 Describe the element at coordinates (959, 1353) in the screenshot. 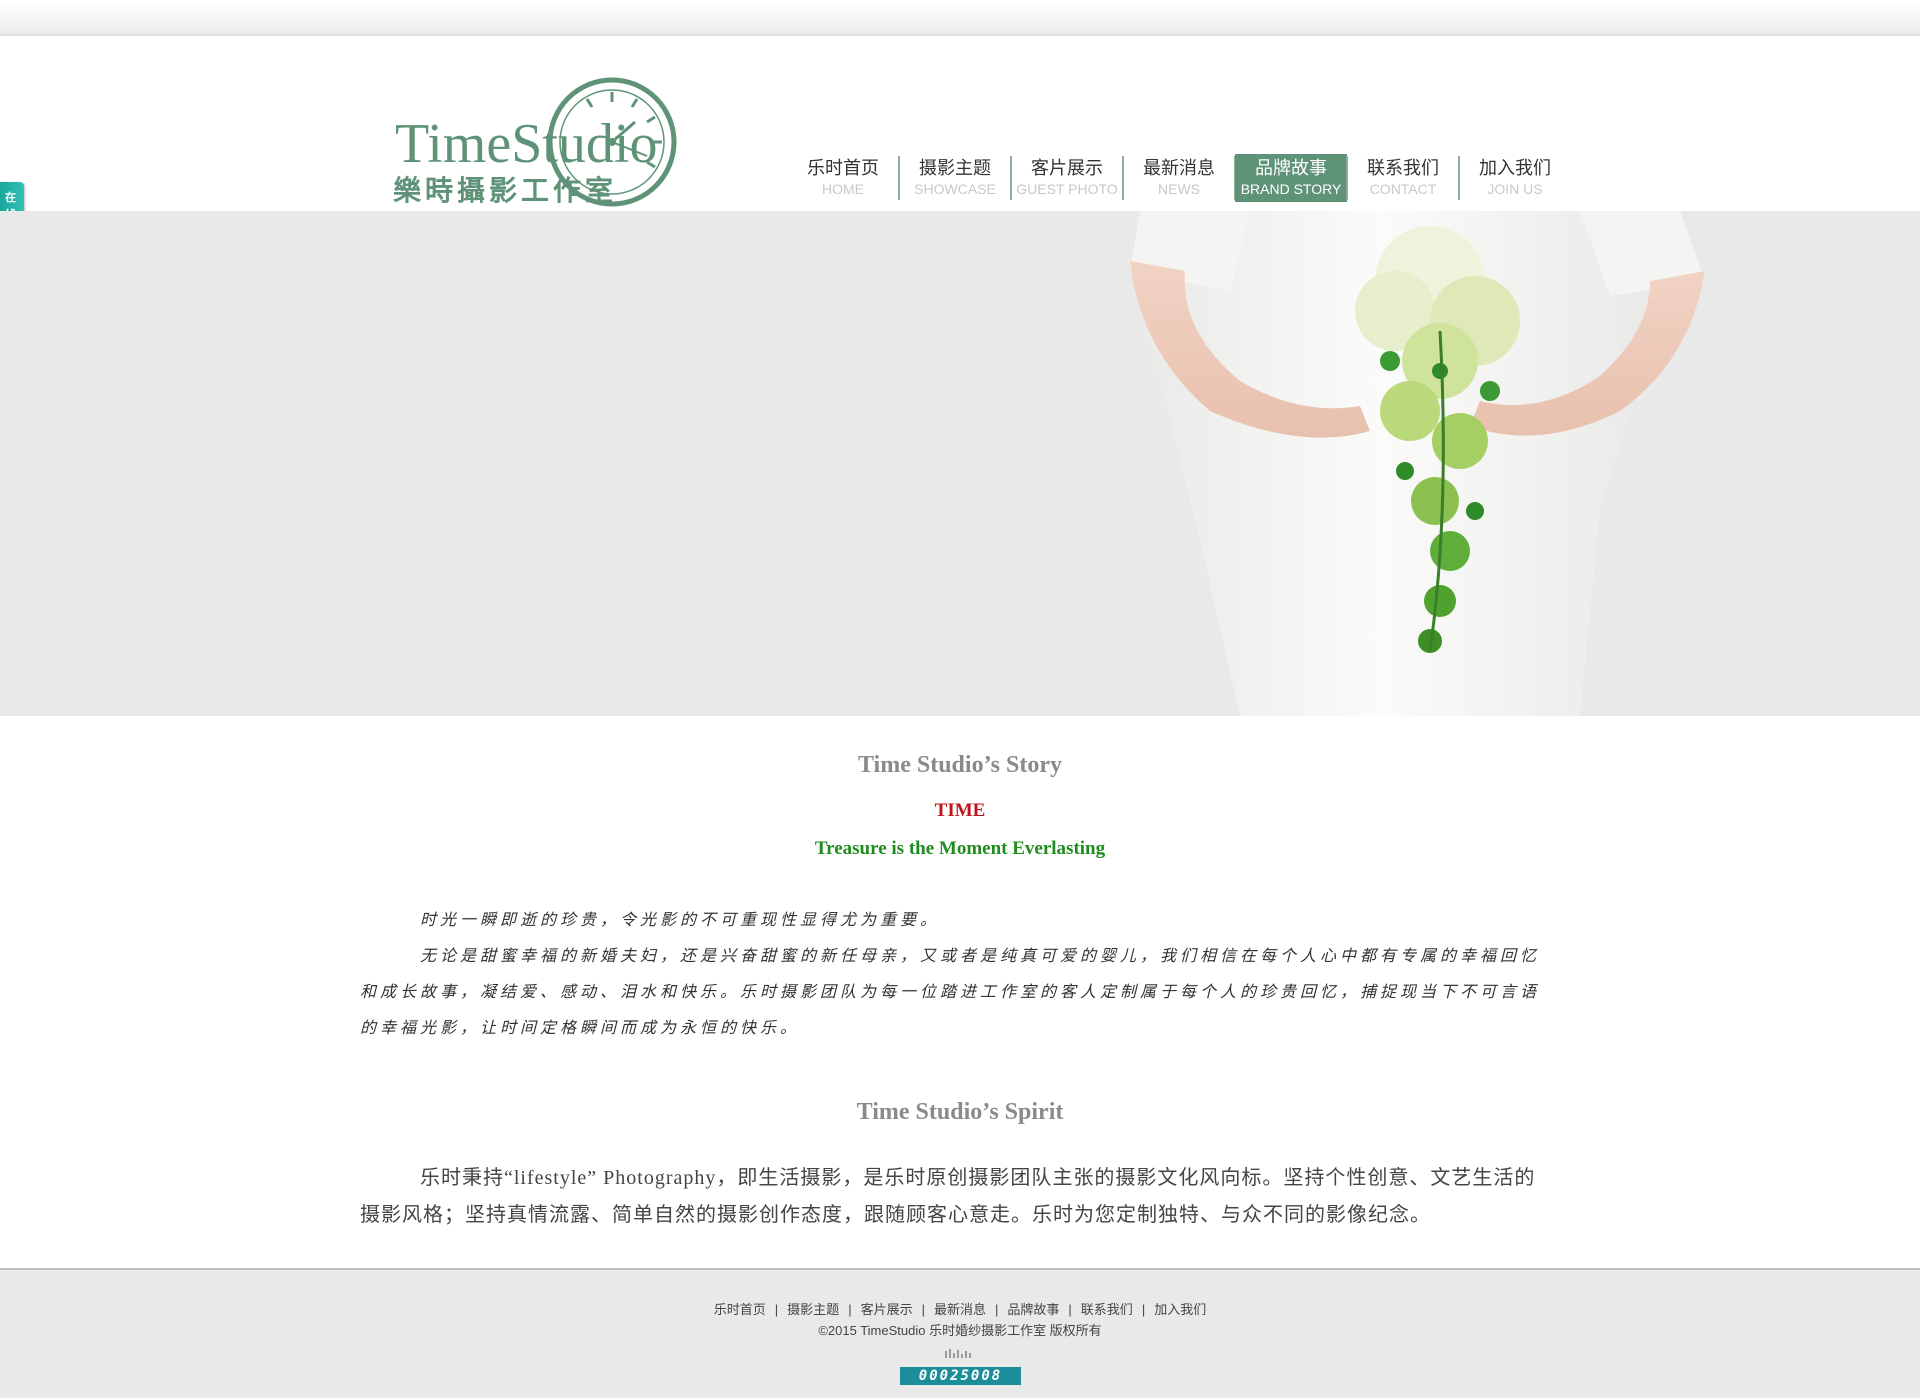

I see `stats-icon` at that location.